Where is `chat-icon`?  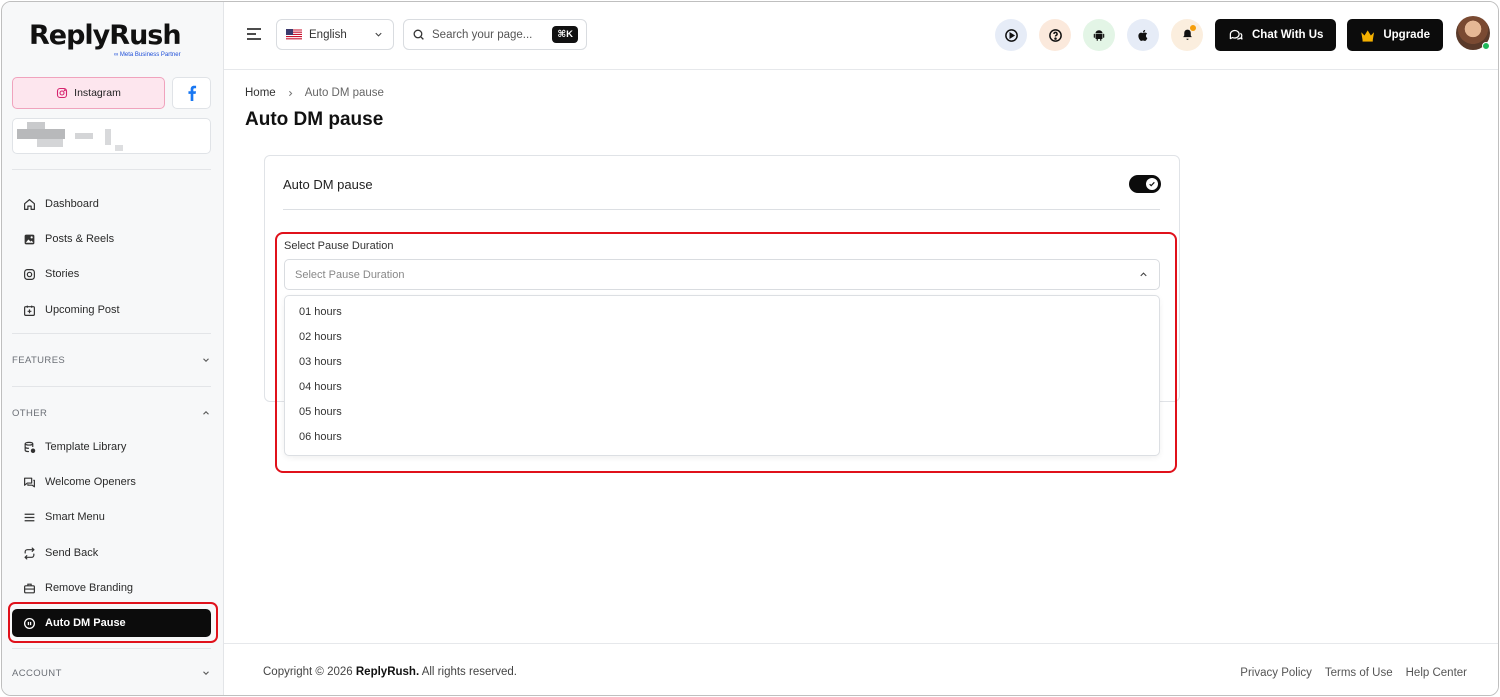
chat-icon is located at coordinates (29, 482).